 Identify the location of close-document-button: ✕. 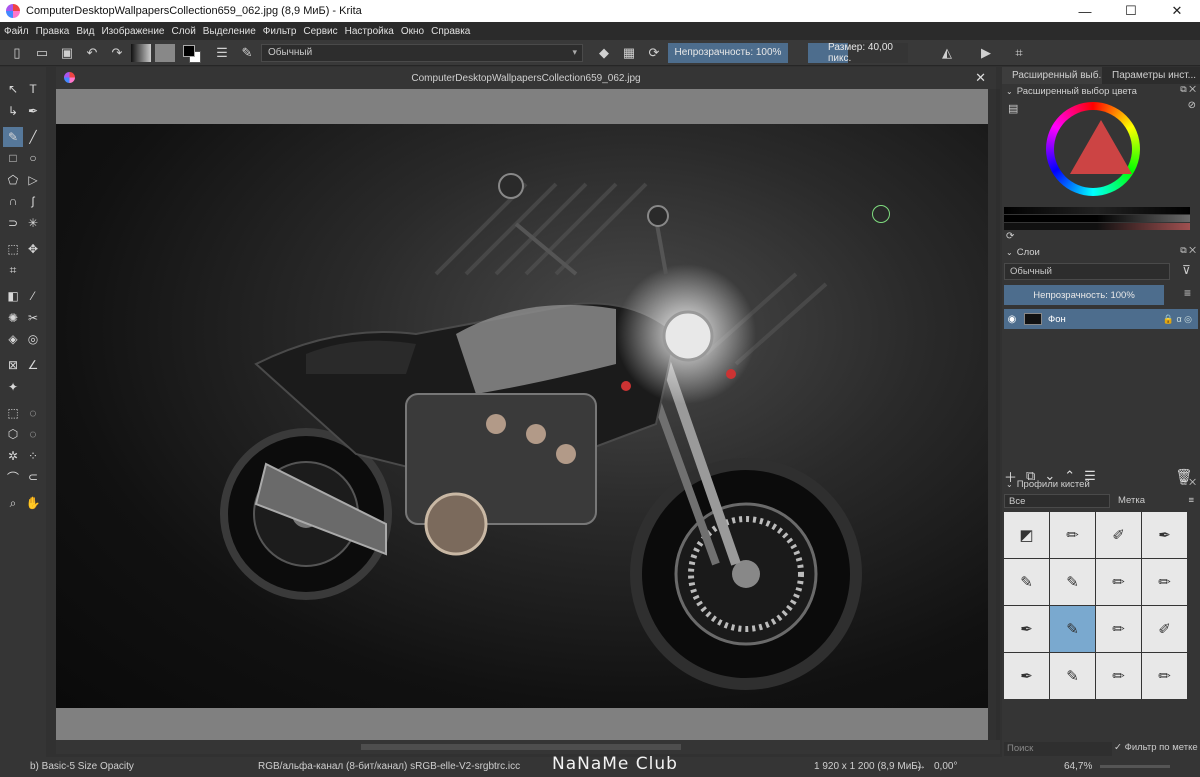
(980, 78).